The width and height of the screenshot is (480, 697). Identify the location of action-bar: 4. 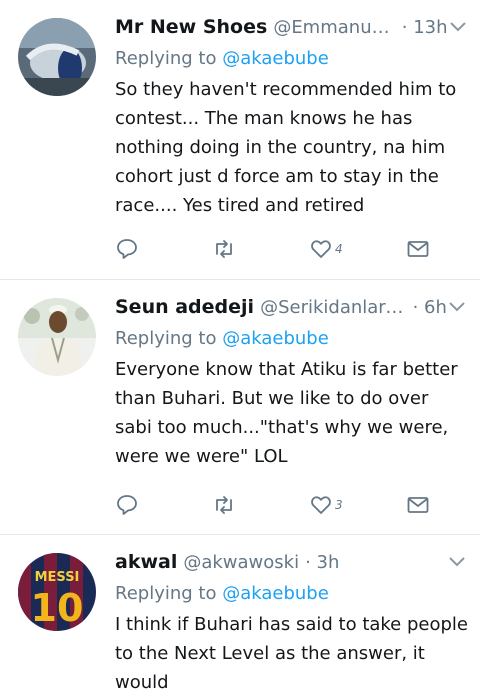
(291, 249).